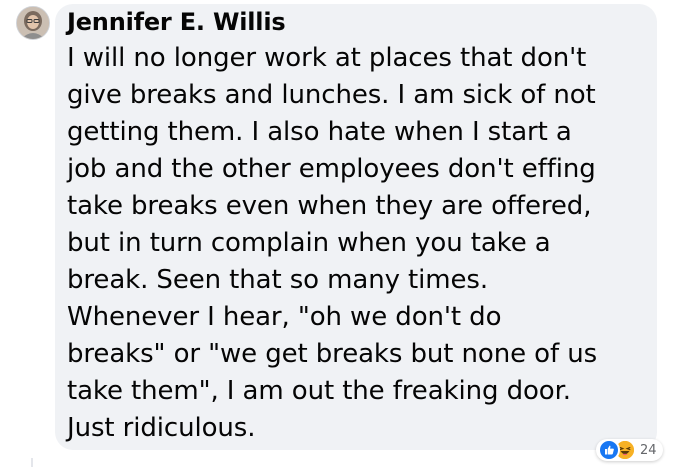  What do you see at coordinates (356, 22) in the screenshot?
I see `comment-author: Jennifer E. Willis` at bounding box center [356, 22].